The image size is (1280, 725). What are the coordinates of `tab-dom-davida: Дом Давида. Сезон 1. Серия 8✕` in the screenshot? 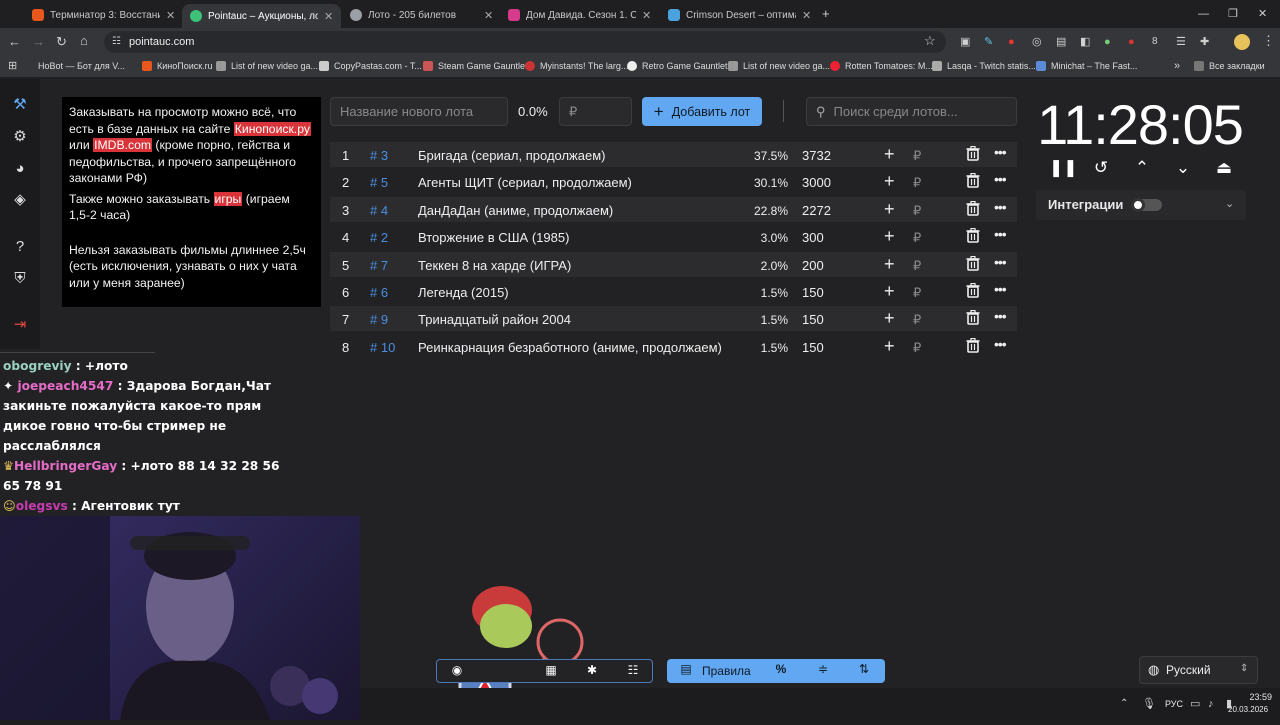 It's located at (579, 15).